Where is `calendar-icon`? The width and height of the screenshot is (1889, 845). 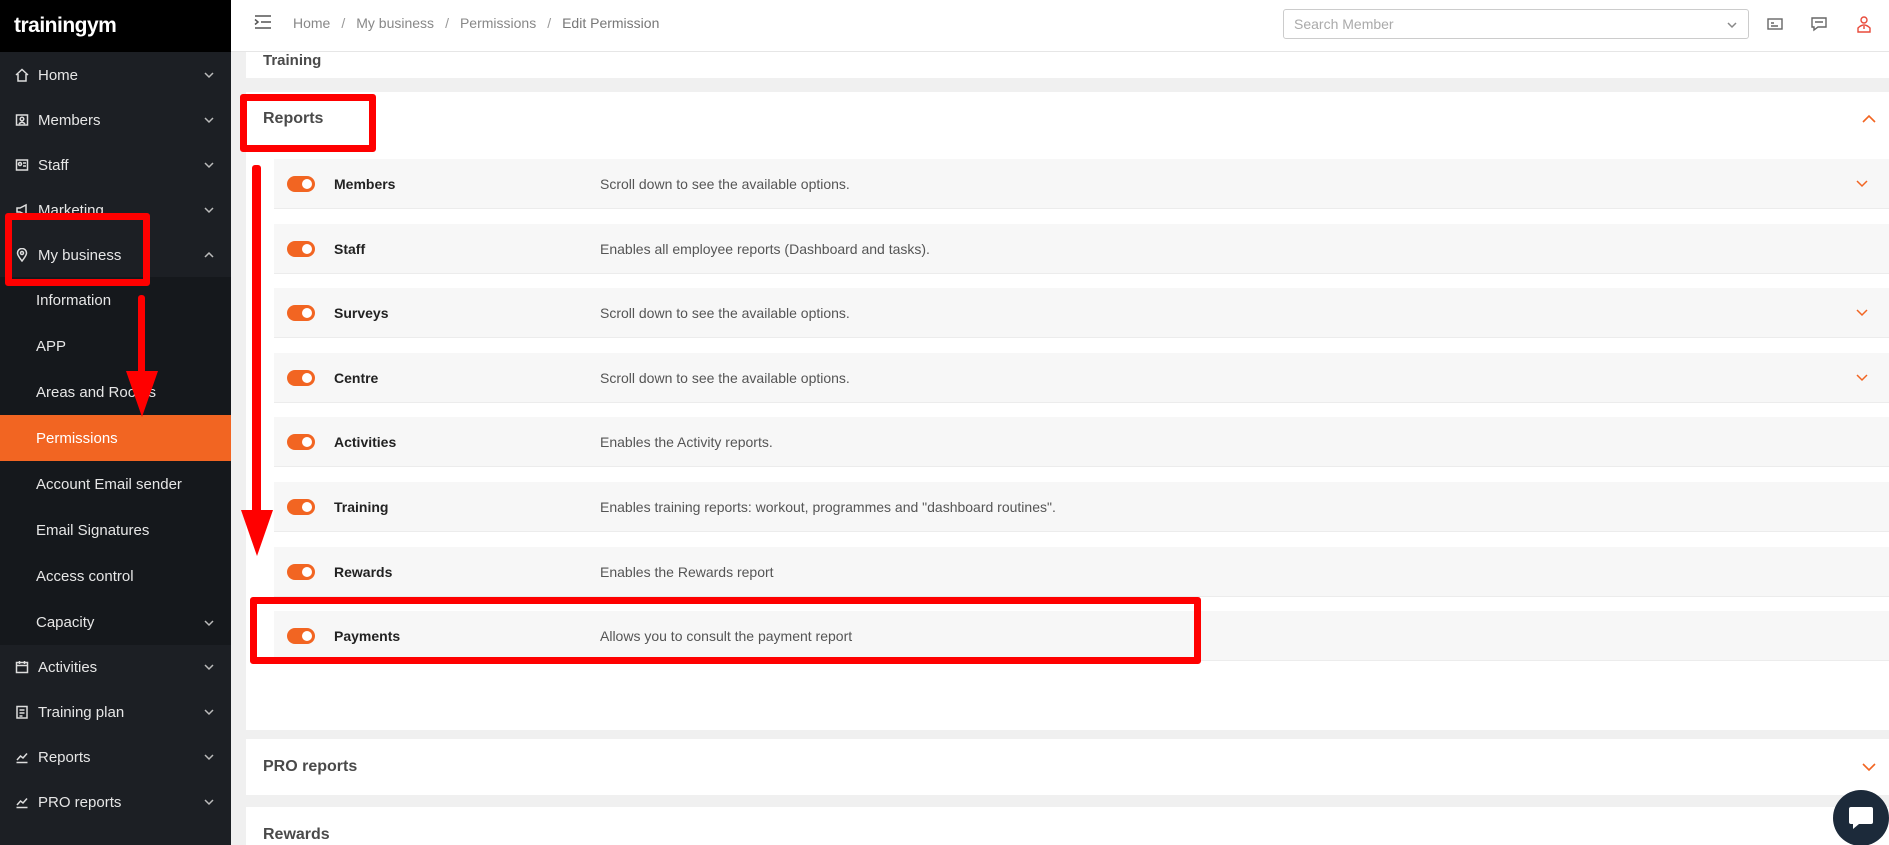
calendar-icon is located at coordinates (22, 667).